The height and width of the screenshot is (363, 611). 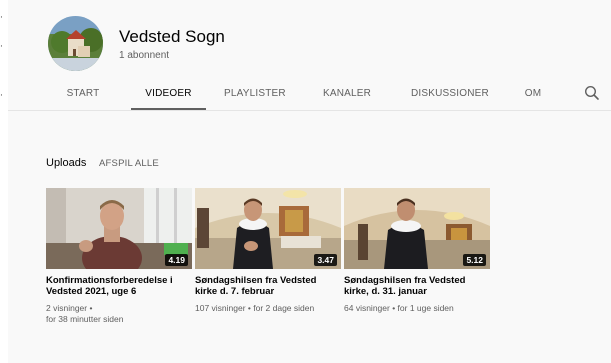 What do you see at coordinates (176, 260) in the screenshot?
I see `video-duration: 4.19` at bounding box center [176, 260].